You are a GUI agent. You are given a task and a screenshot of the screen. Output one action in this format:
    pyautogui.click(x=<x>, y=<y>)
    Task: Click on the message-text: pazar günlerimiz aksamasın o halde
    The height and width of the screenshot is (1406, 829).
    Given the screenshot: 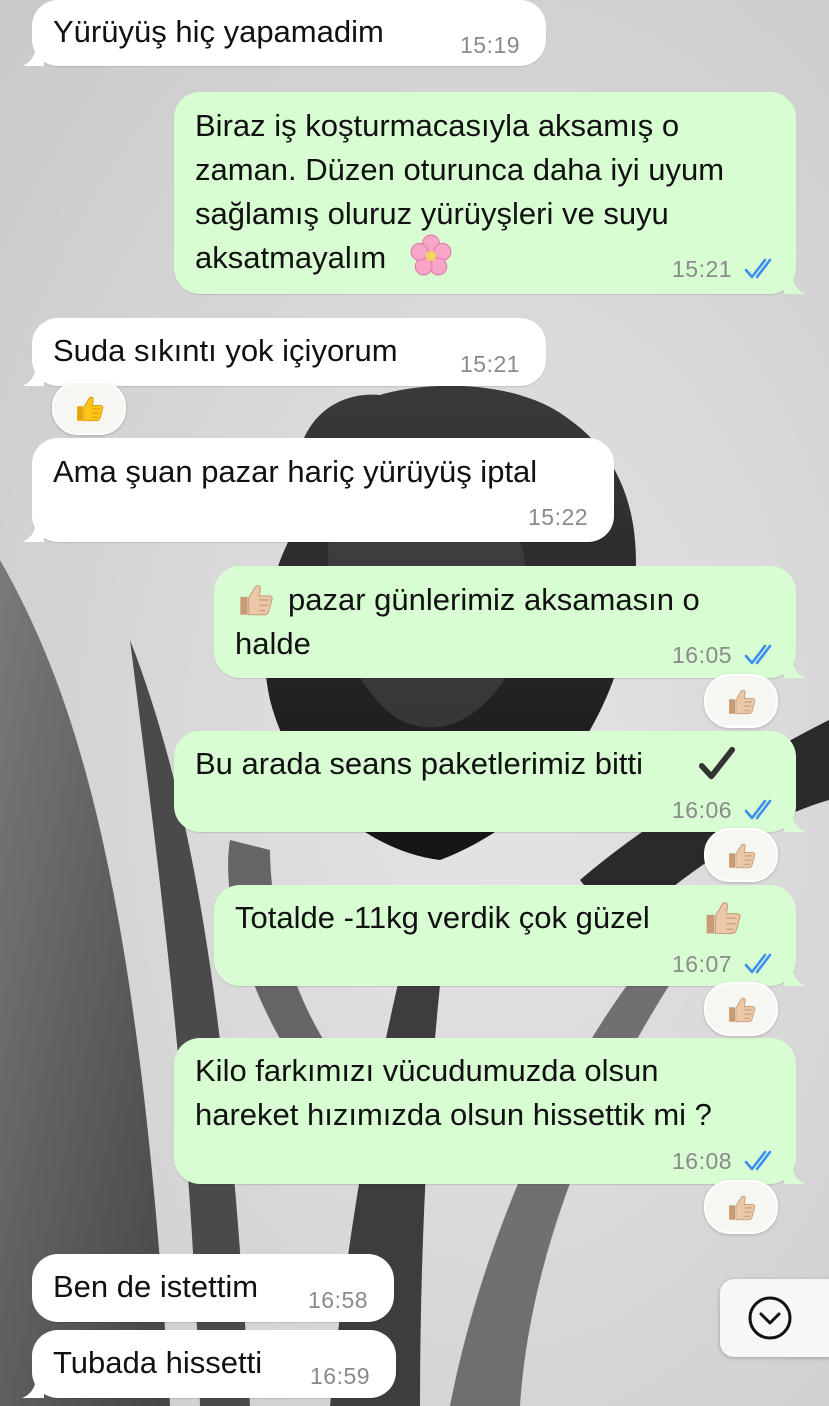 What is the action you would take?
    pyautogui.click(x=467, y=621)
    